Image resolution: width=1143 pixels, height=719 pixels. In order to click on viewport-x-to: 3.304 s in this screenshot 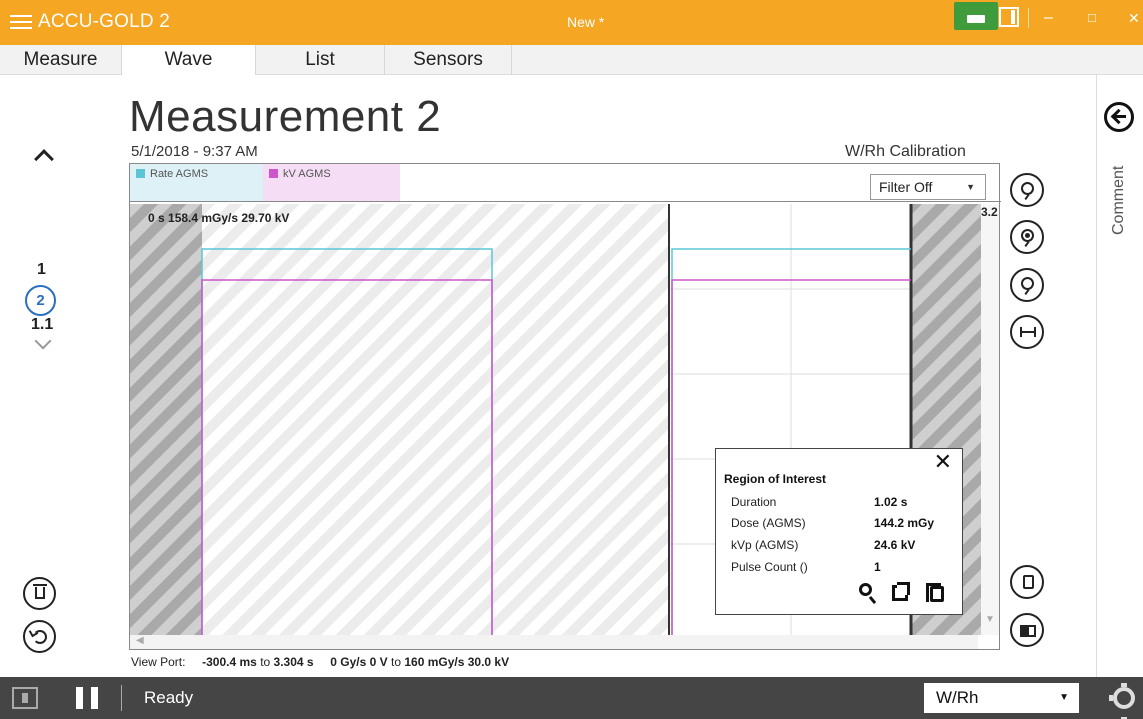, I will do `click(293, 662)`.